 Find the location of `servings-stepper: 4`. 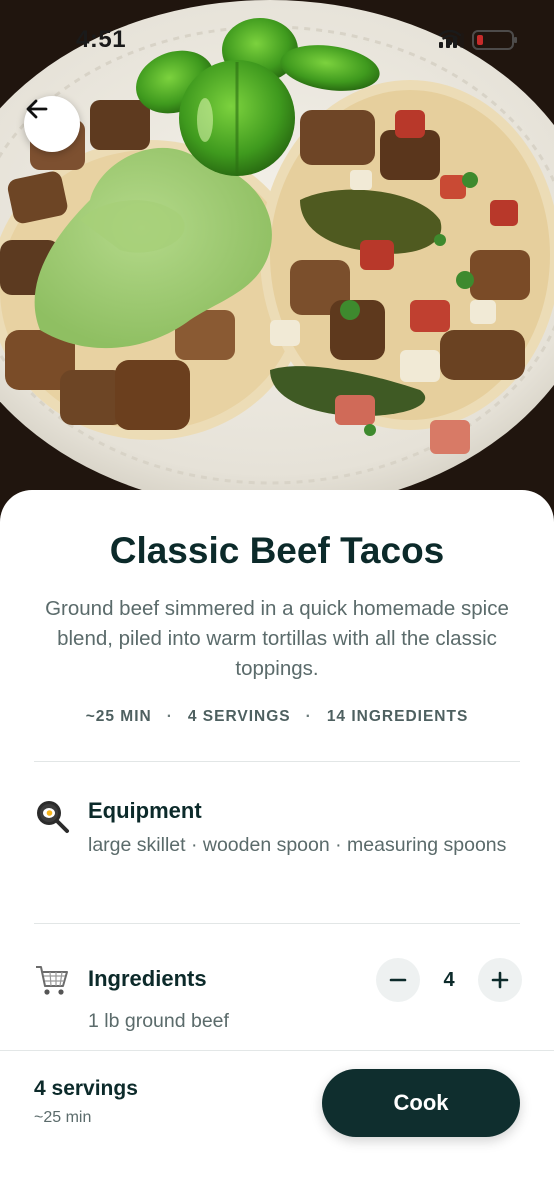

servings-stepper: 4 is located at coordinates (449, 980).